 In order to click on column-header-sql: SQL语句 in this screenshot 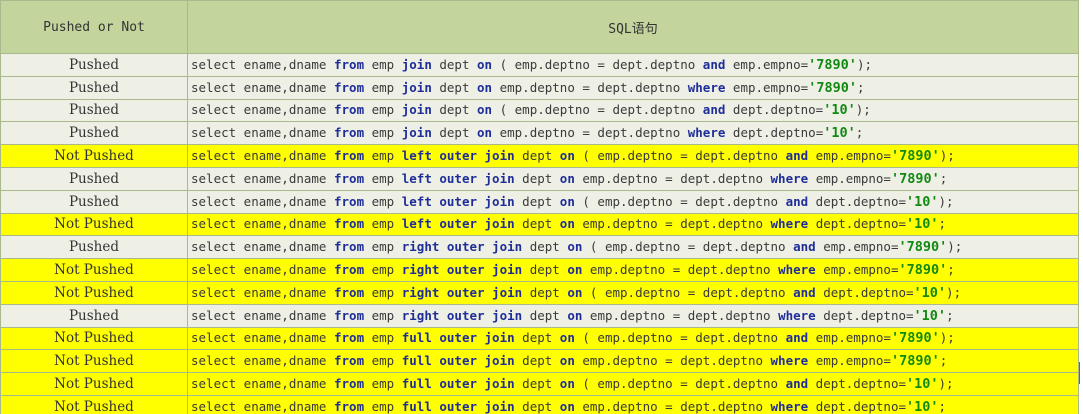, I will do `click(633, 27)`.